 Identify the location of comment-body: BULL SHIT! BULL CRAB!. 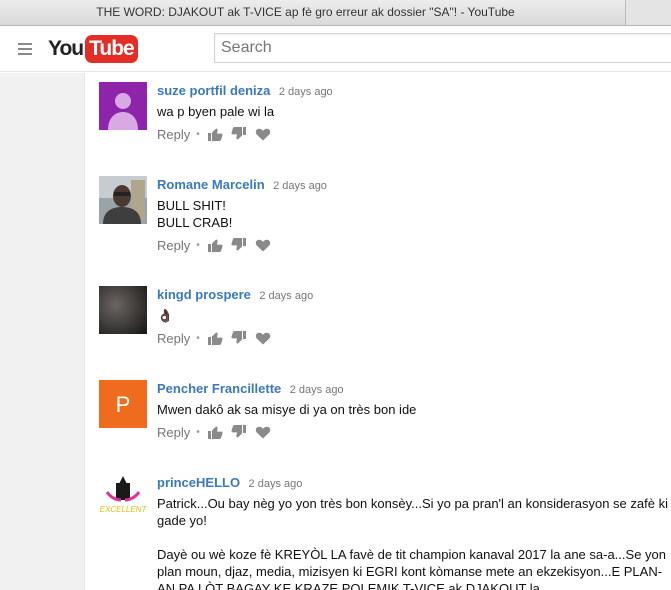
(413, 214).